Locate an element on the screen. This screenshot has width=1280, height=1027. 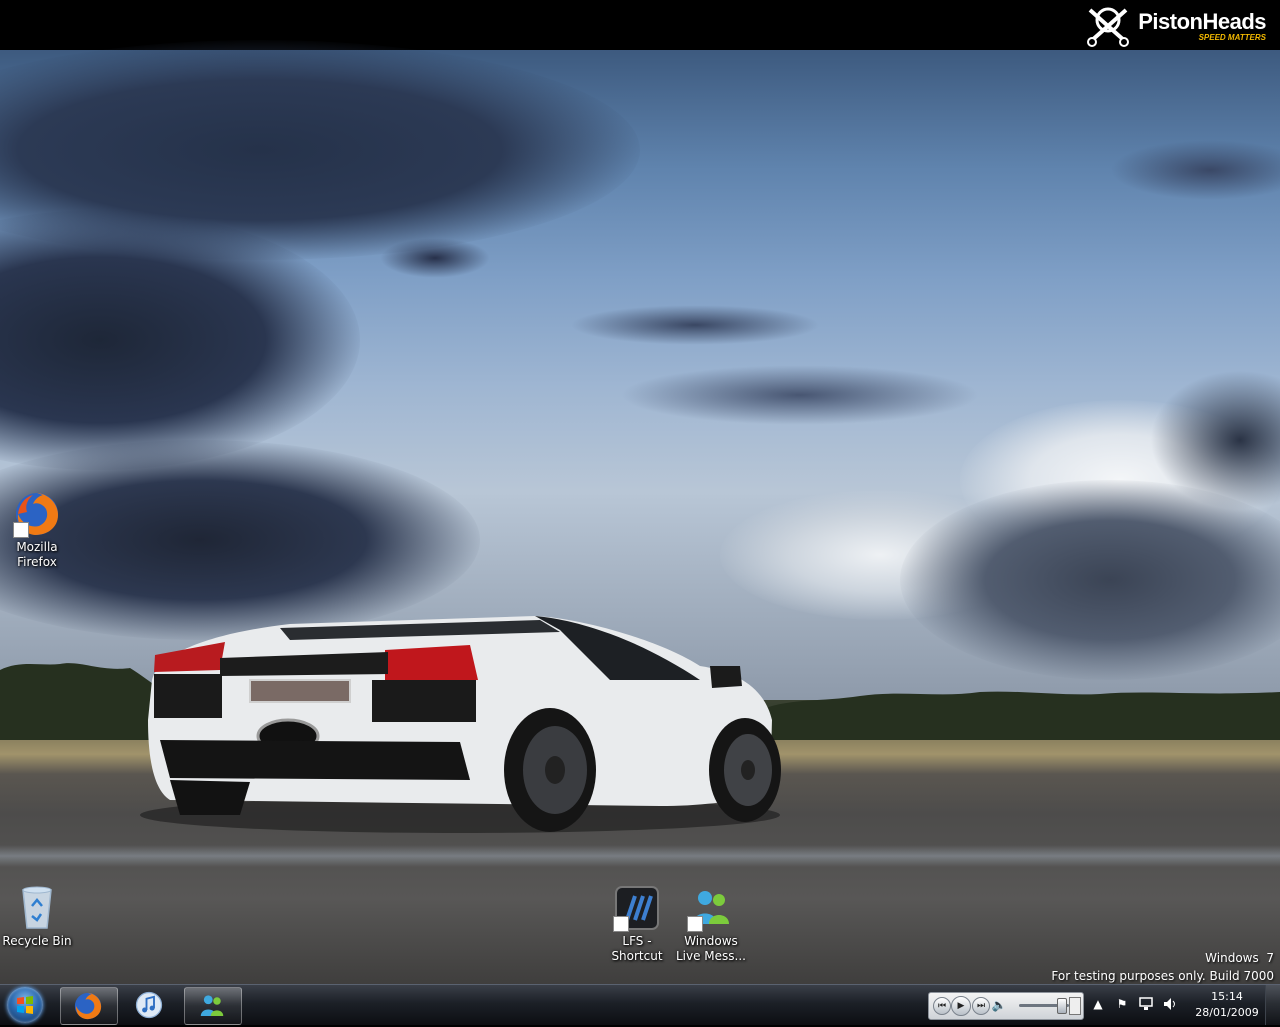
pistonheads-logo: PistonHeads SPEED MATTERS is located at coordinates (1175, 26).